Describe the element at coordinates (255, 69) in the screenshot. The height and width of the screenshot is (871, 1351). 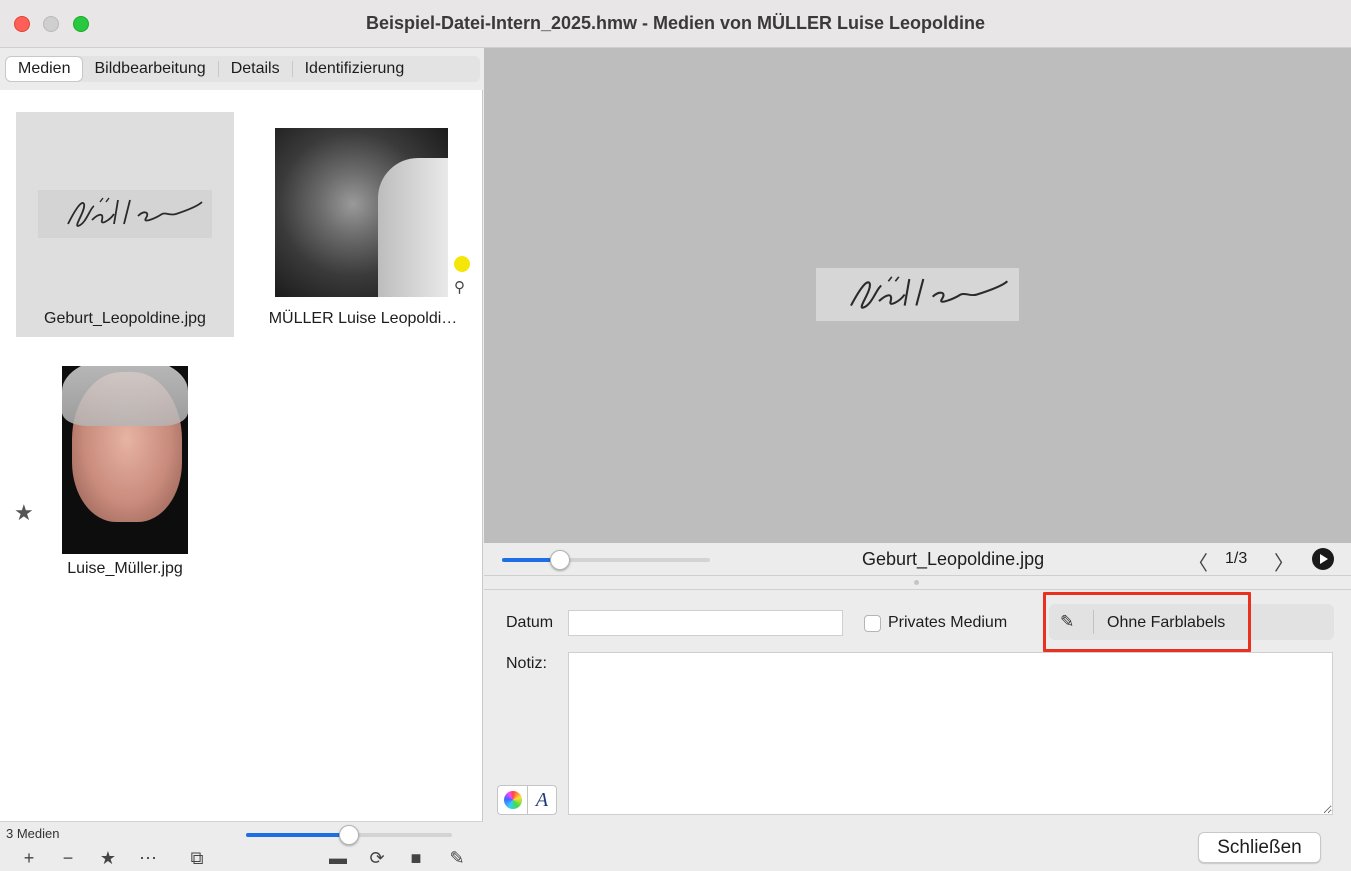
I see `tab-details: Details` at that location.